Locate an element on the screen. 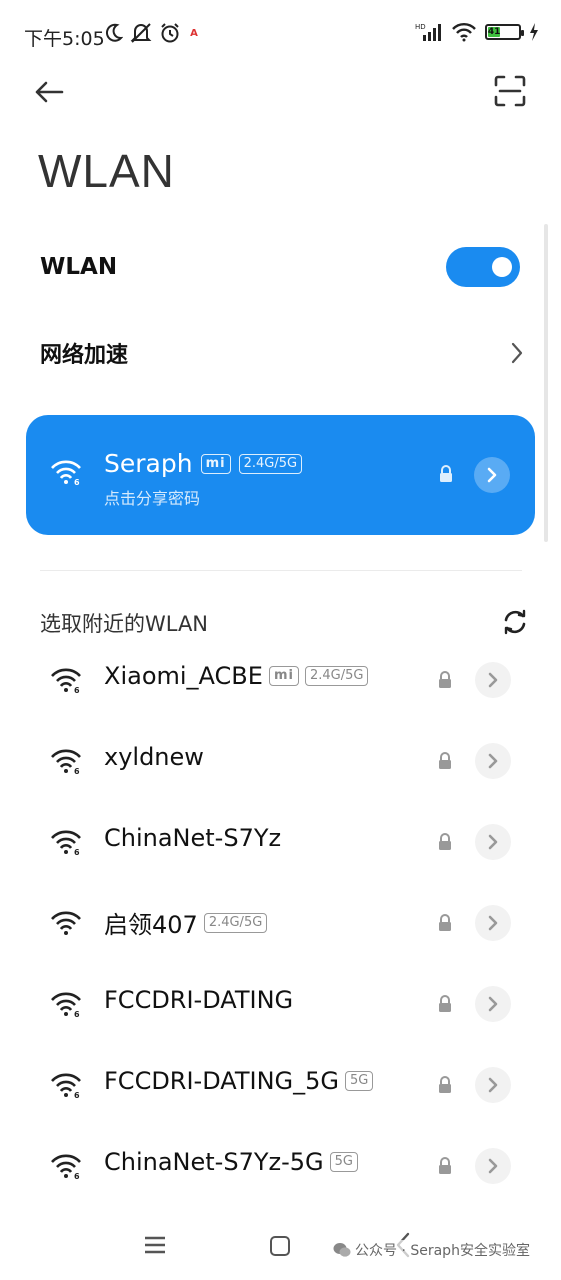 The width and height of the screenshot is (561, 1280). network-list-item: 6 FCCDRI-DATING is located at coordinates (280, 1004).